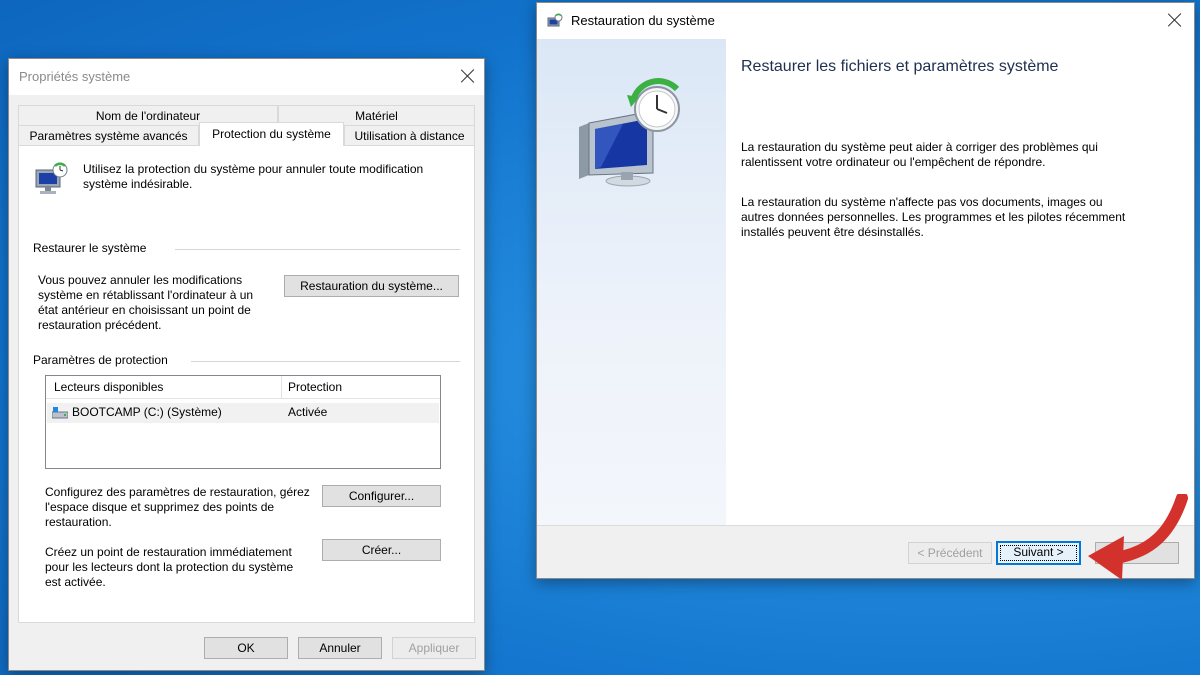  I want to click on restore-desc-4: restauration précédent., so click(100, 325).